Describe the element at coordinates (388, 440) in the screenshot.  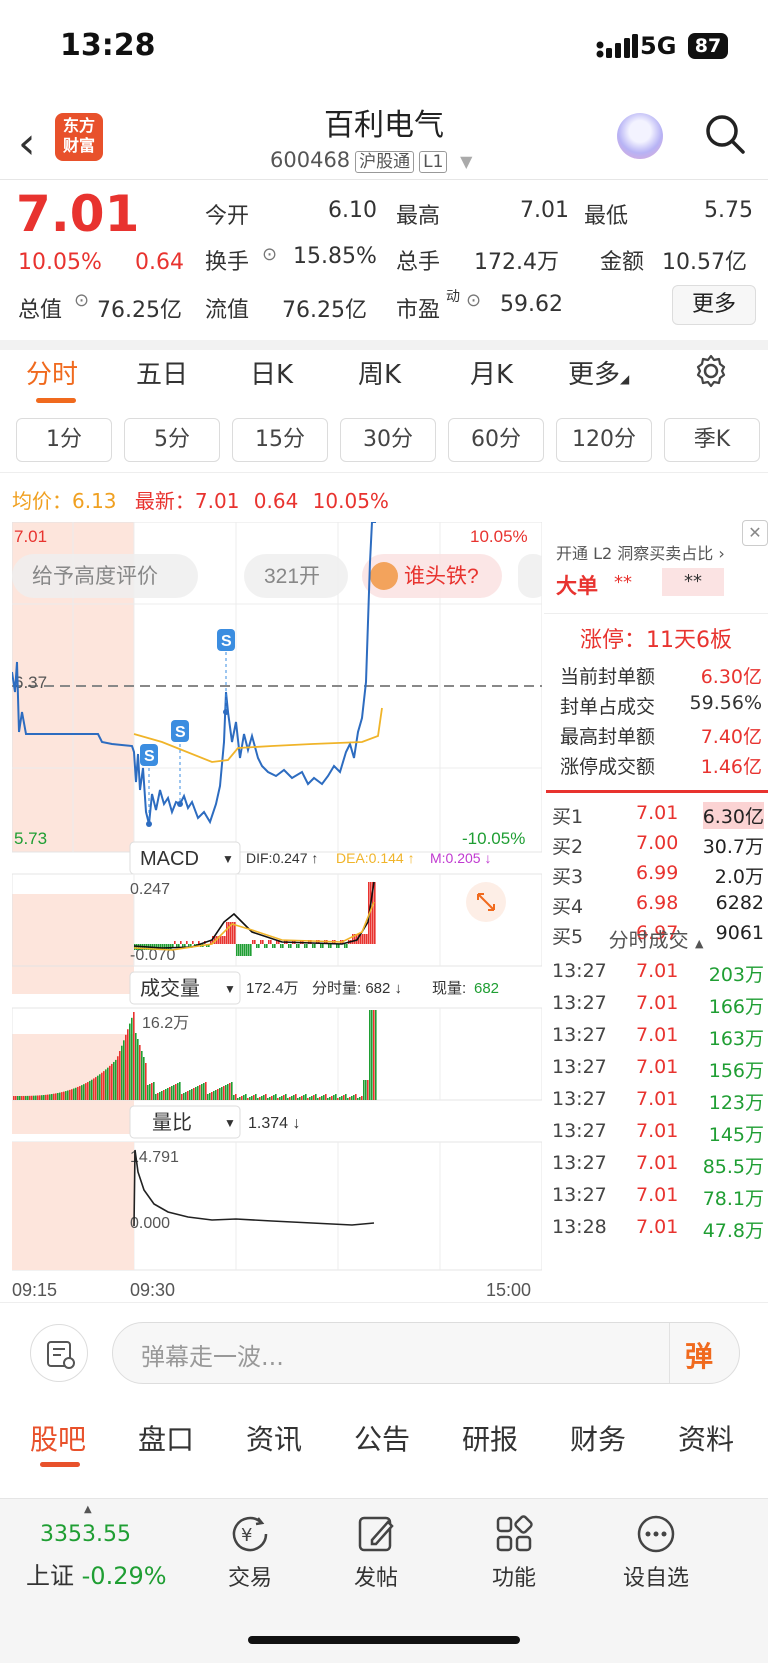
I see `interval-30min: 30分` at that location.